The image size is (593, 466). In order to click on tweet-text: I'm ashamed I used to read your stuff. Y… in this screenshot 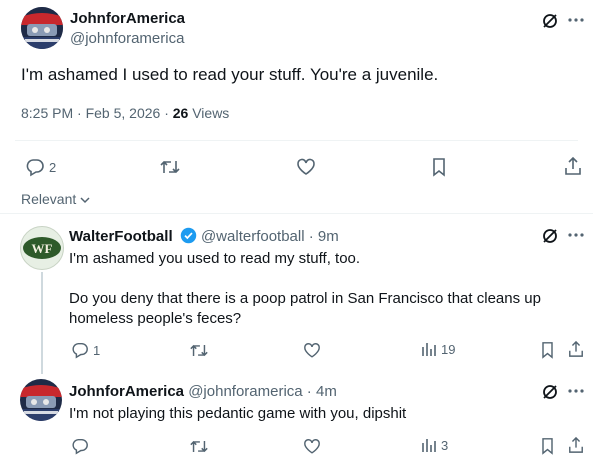, I will do `click(230, 74)`.